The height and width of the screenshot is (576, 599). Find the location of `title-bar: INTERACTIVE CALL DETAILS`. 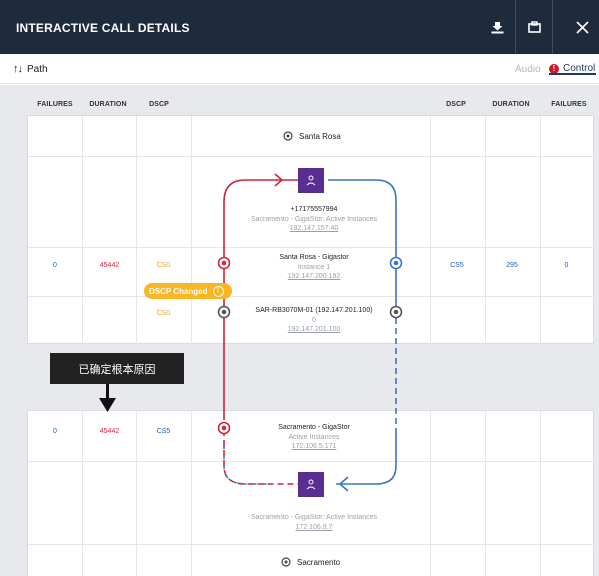

title-bar: INTERACTIVE CALL DETAILS is located at coordinates (299, 27).